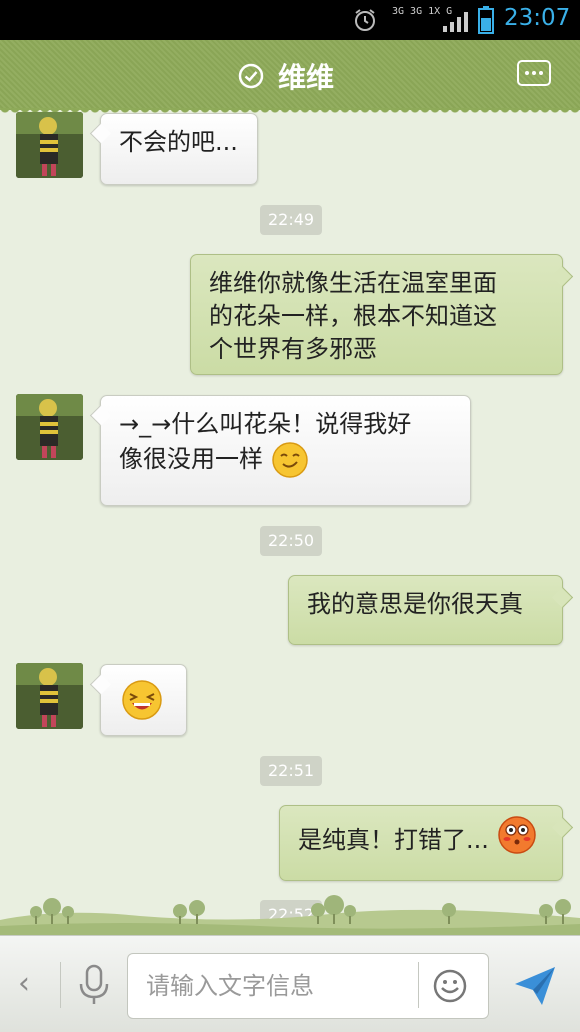  Describe the element at coordinates (535, 986) in the screenshot. I see `send-icon` at that location.